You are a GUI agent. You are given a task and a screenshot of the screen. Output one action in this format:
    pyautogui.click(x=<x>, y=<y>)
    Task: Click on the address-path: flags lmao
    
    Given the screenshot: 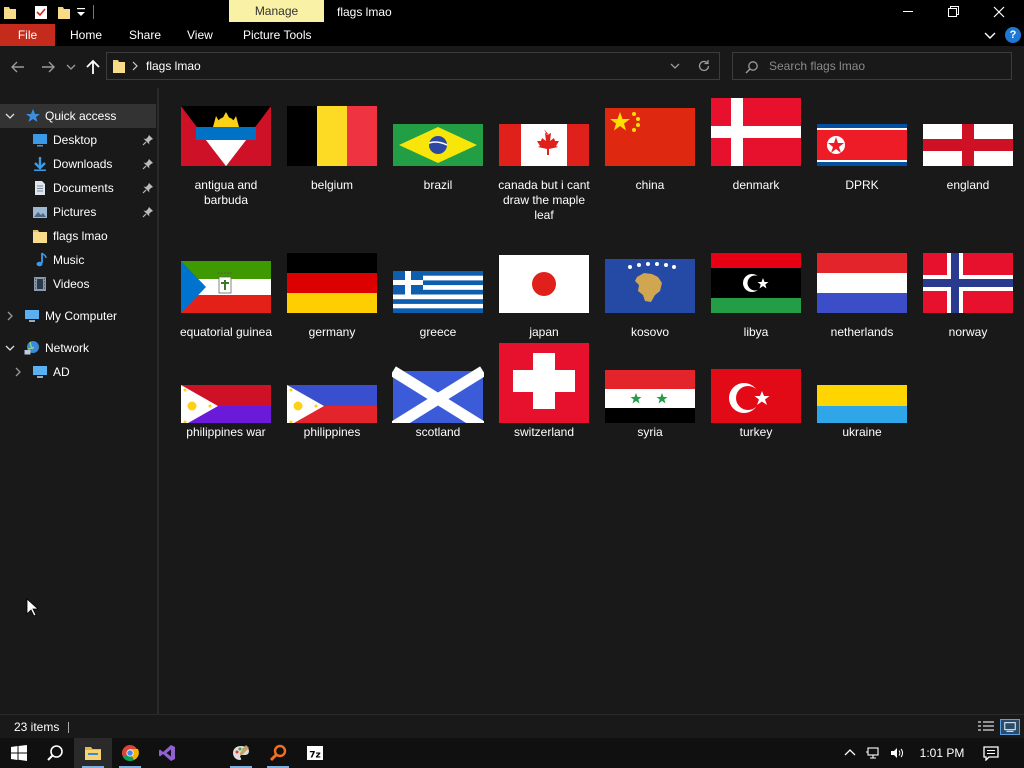 What is the action you would take?
    pyautogui.click(x=173, y=66)
    